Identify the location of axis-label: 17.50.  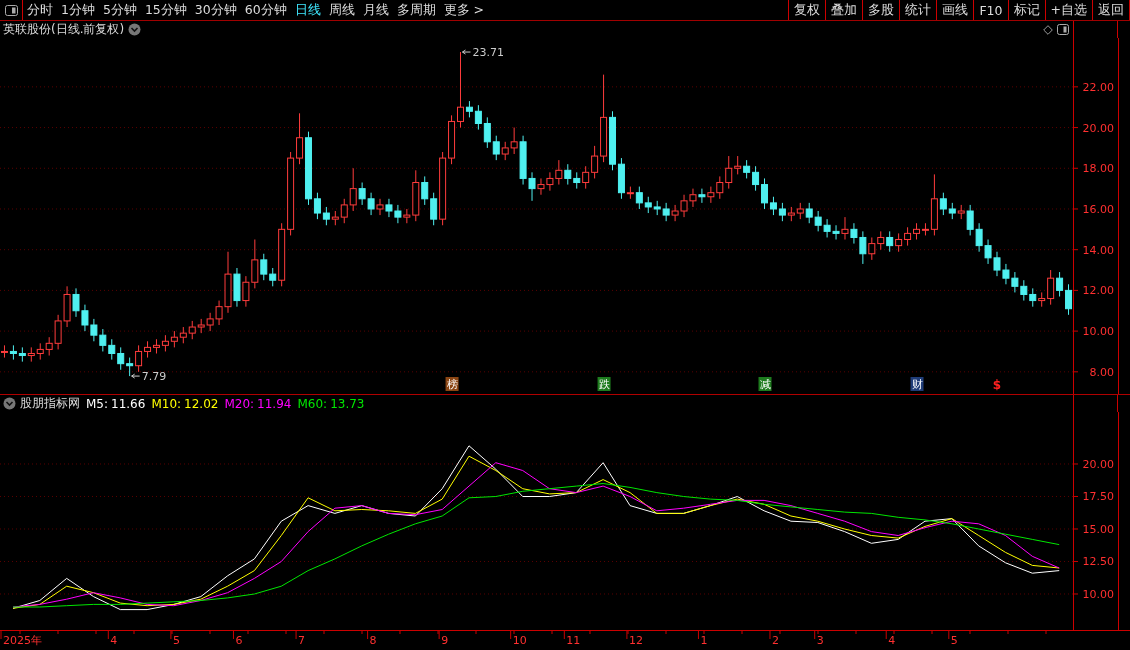
(1098, 497).